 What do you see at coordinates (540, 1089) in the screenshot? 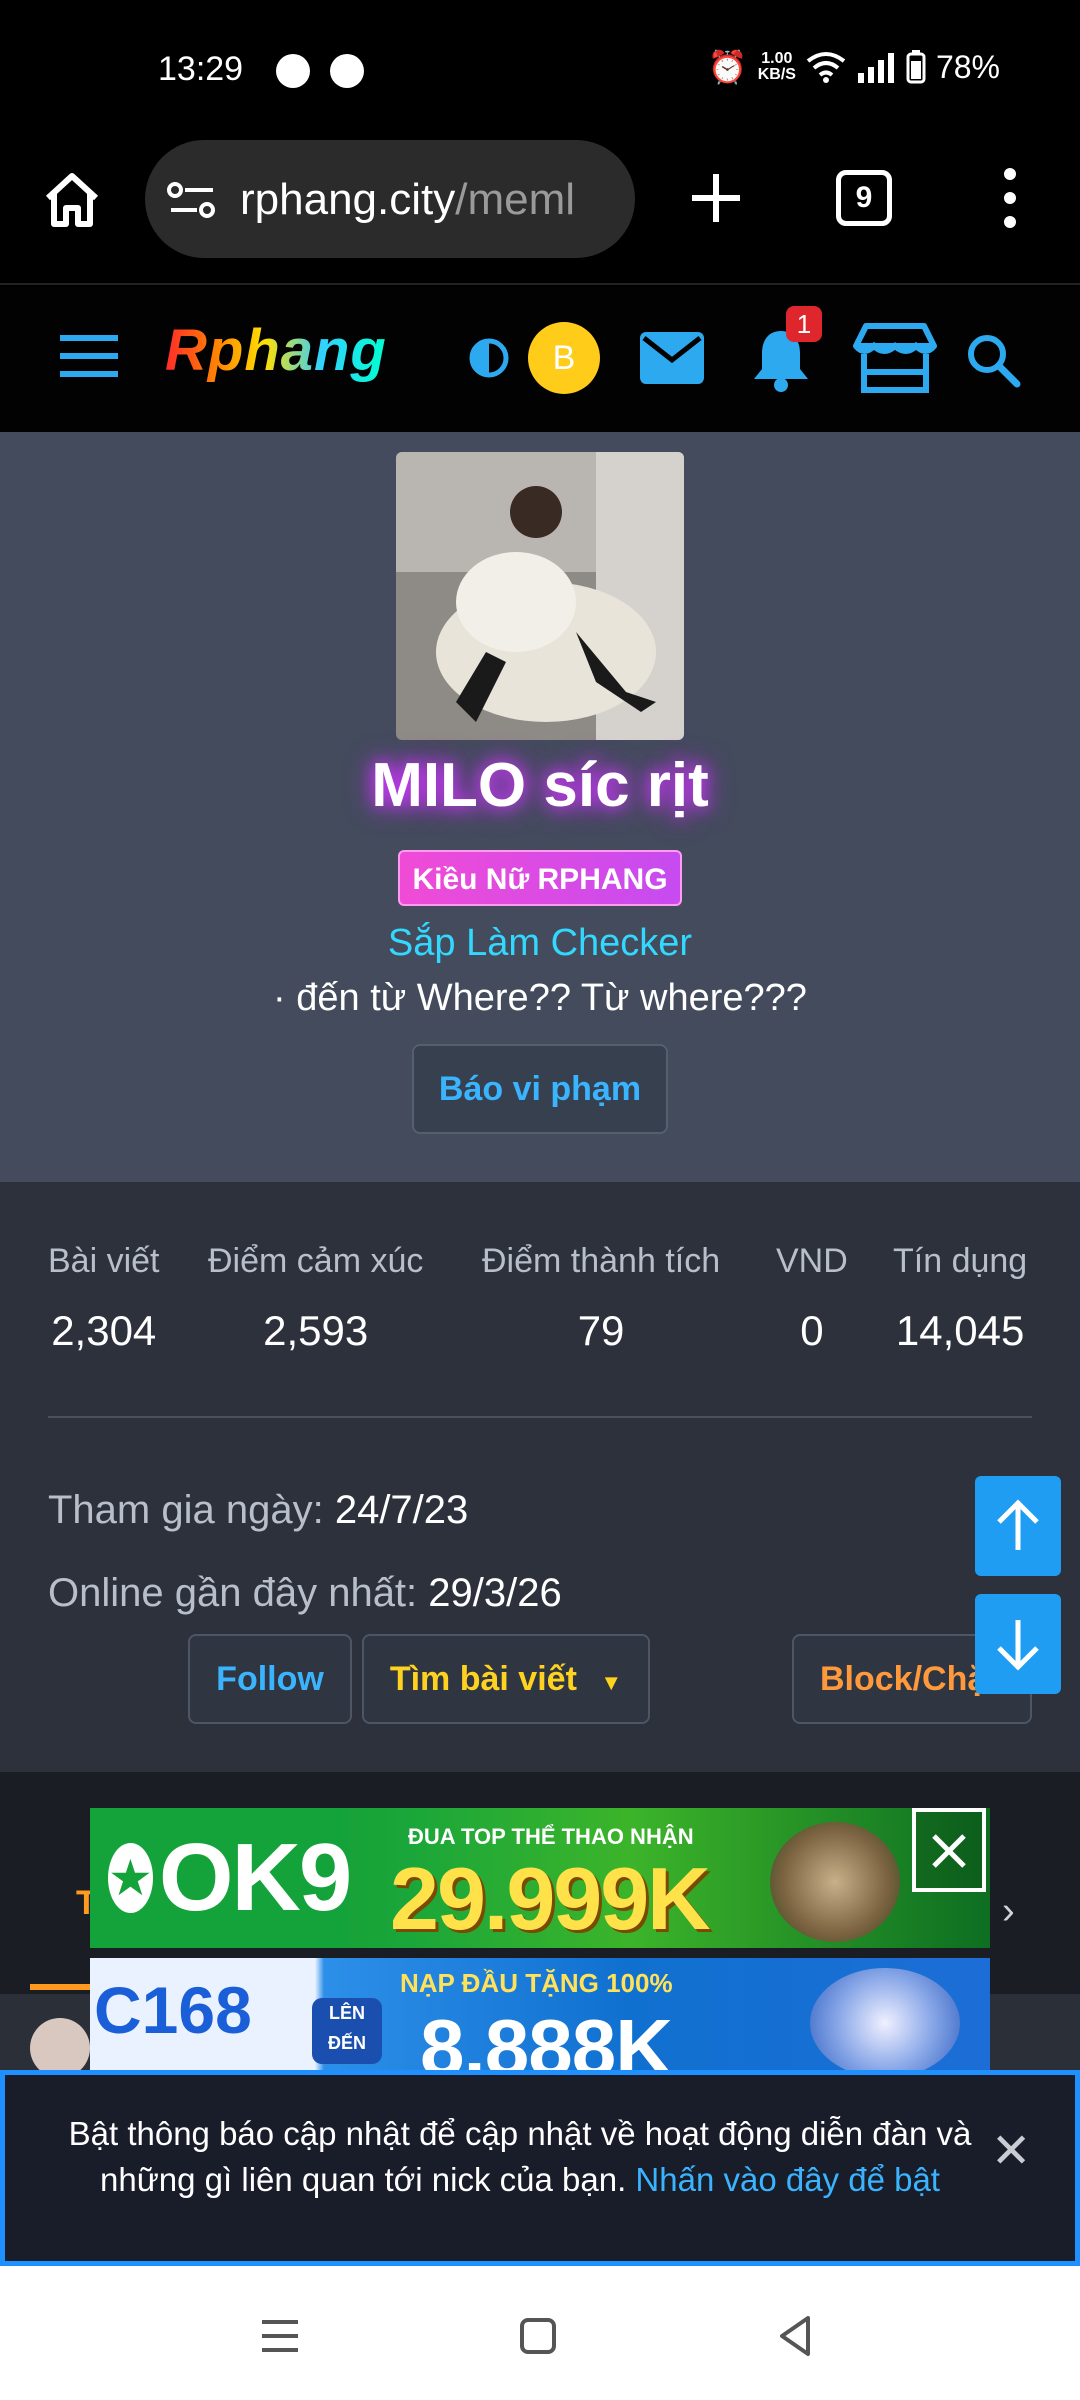
I see `report-button: Báo vi phạm` at bounding box center [540, 1089].